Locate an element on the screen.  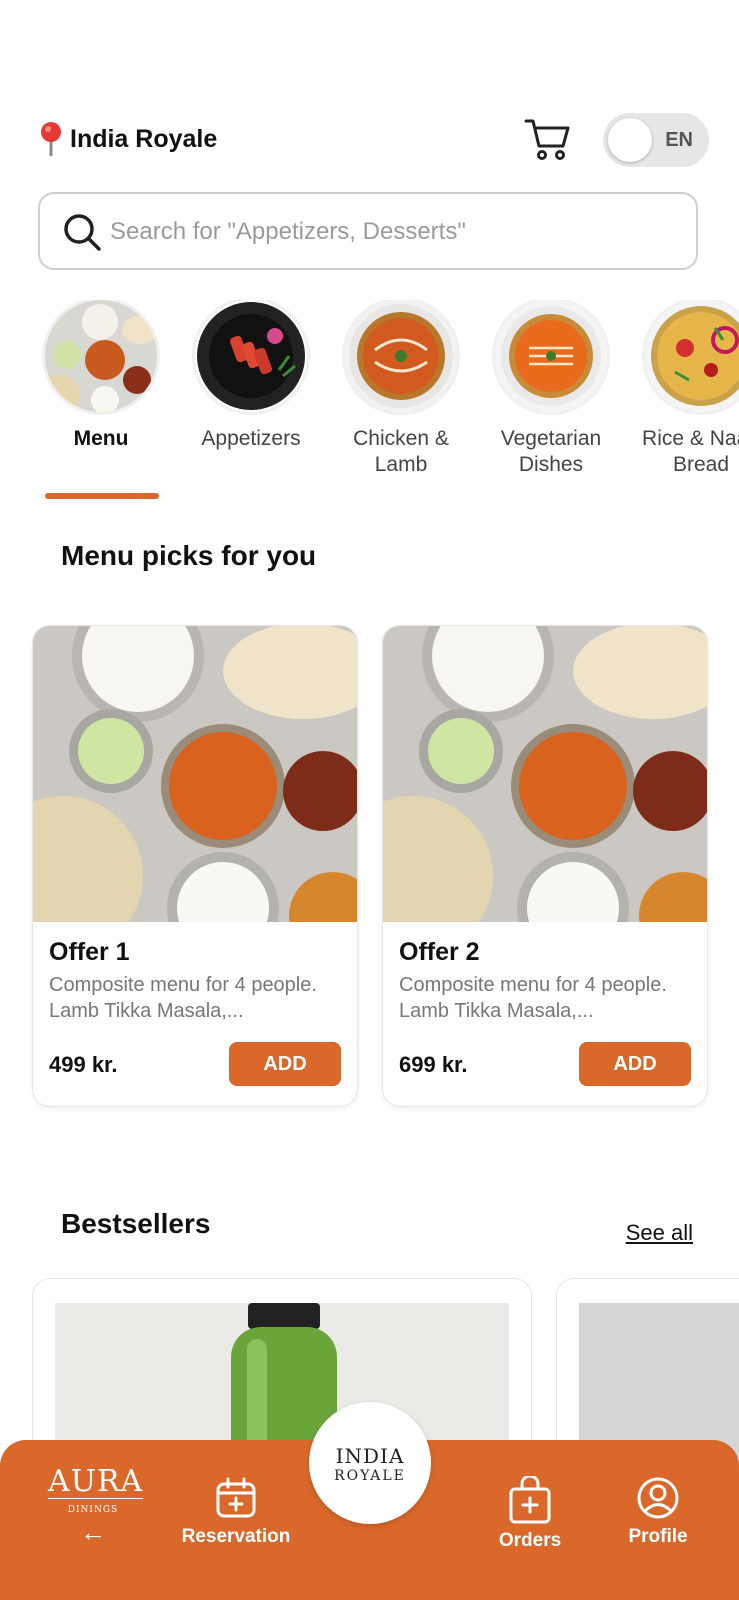
offer-price: 499 kr. is located at coordinates (83, 1064).